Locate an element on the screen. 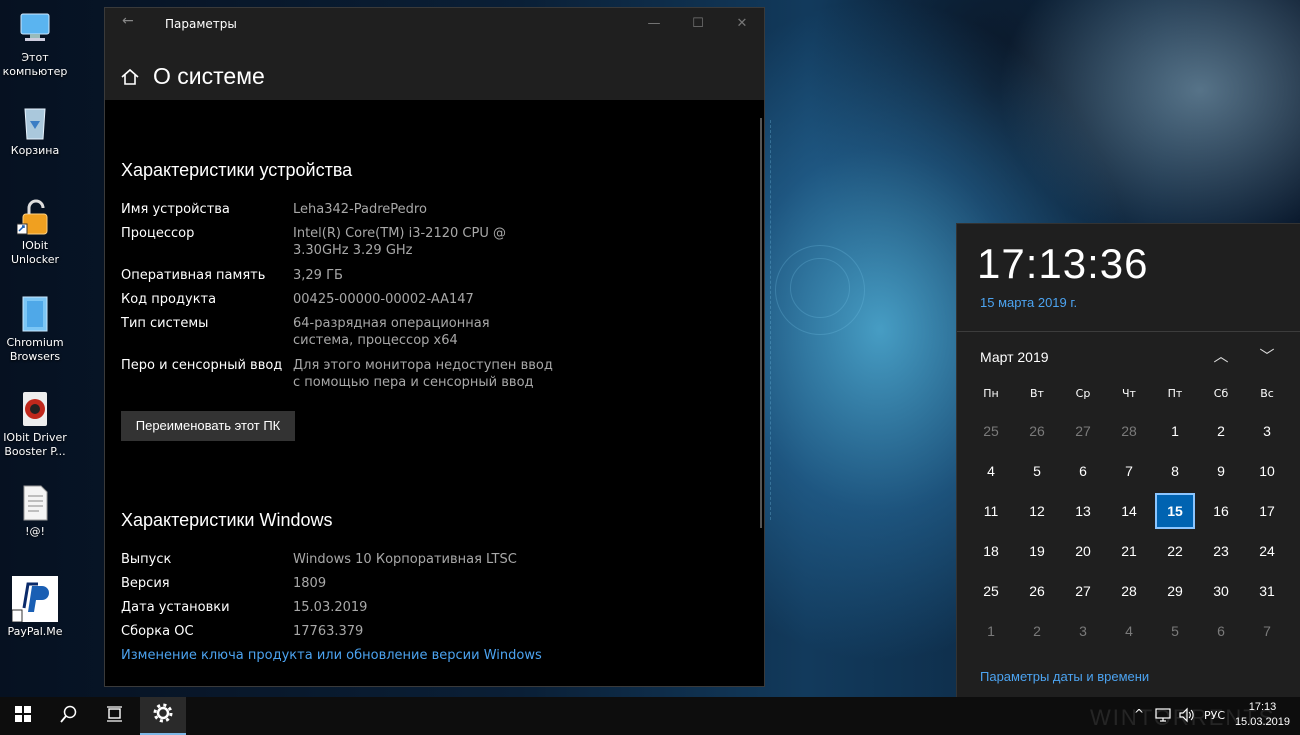  calendar-day: 14 is located at coordinates (1129, 511).